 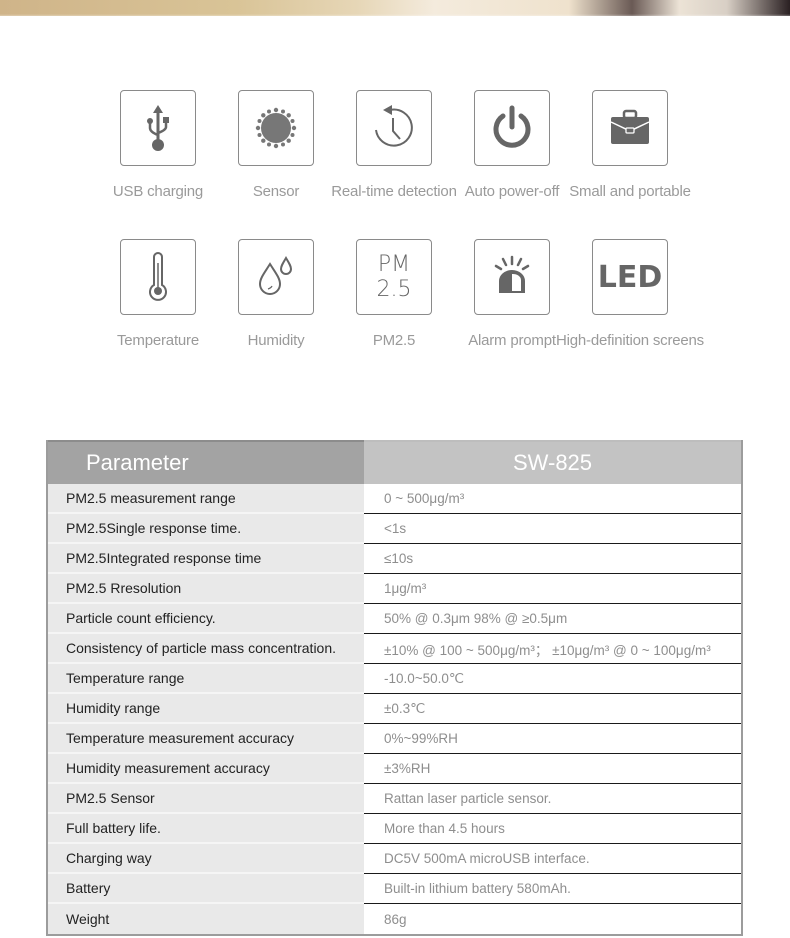 I want to click on table-row: Temperature measurement accuracy 0%~99%RH, so click(x=394, y=739).